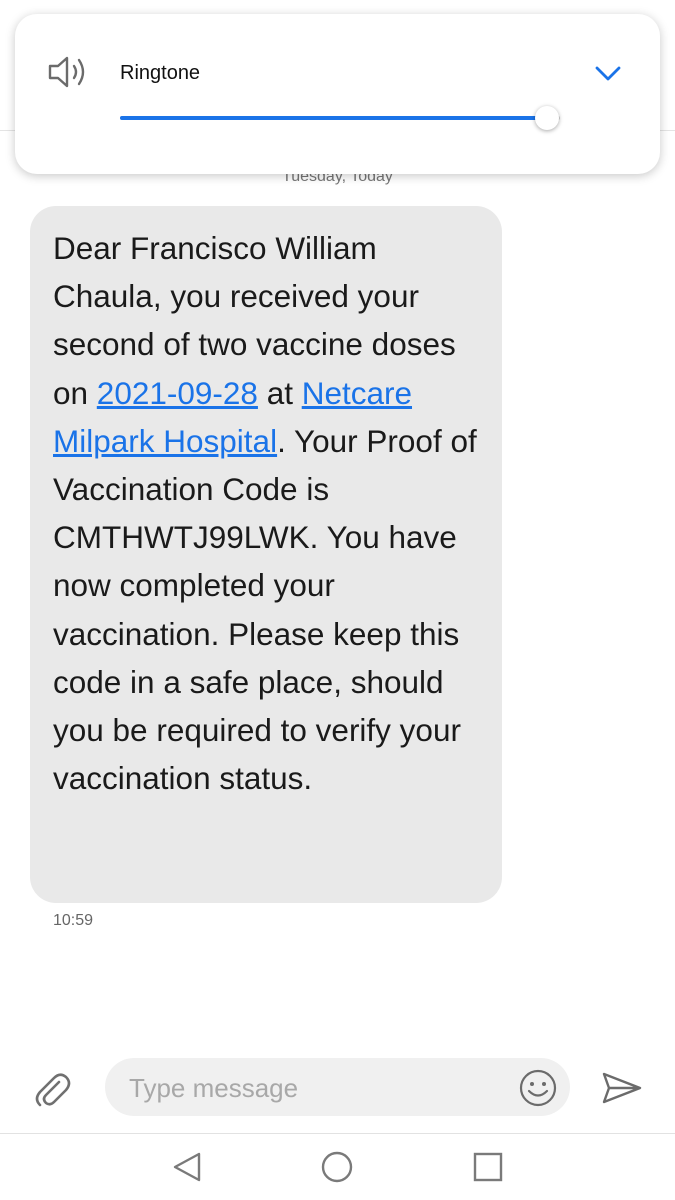  Describe the element at coordinates (319, 1088) in the screenshot. I see `message-input` at that location.